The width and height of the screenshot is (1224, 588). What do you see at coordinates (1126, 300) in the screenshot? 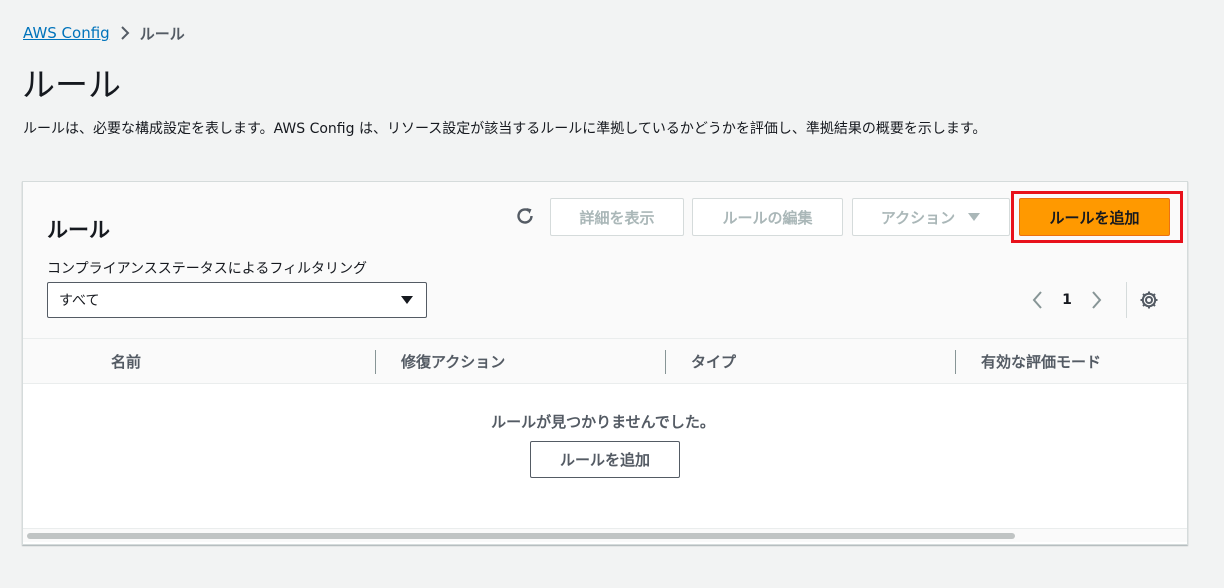
I see `pager-divider` at bounding box center [1126, 300].